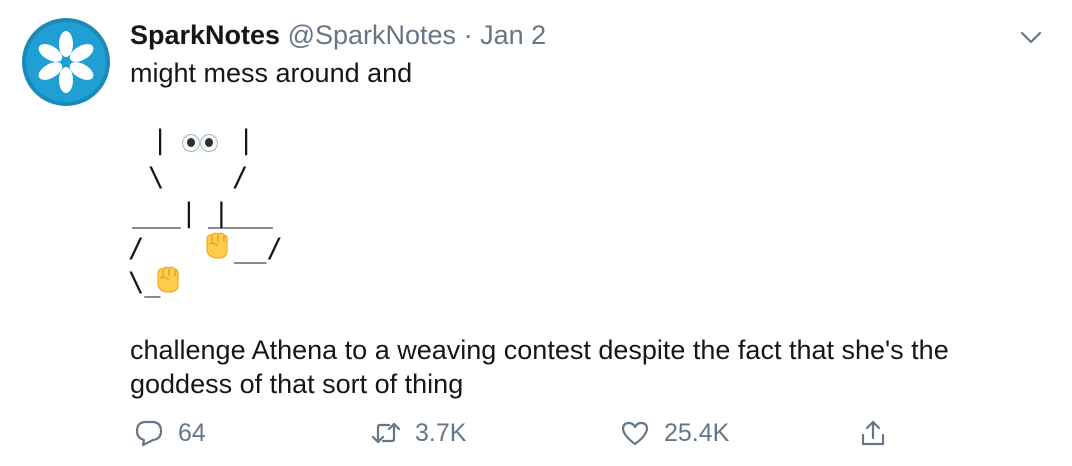  What do you see at coordinates (271, 73) in the screenshot?
I see `tweet-text-top: might mess around and` at bounding box center [271, 73].